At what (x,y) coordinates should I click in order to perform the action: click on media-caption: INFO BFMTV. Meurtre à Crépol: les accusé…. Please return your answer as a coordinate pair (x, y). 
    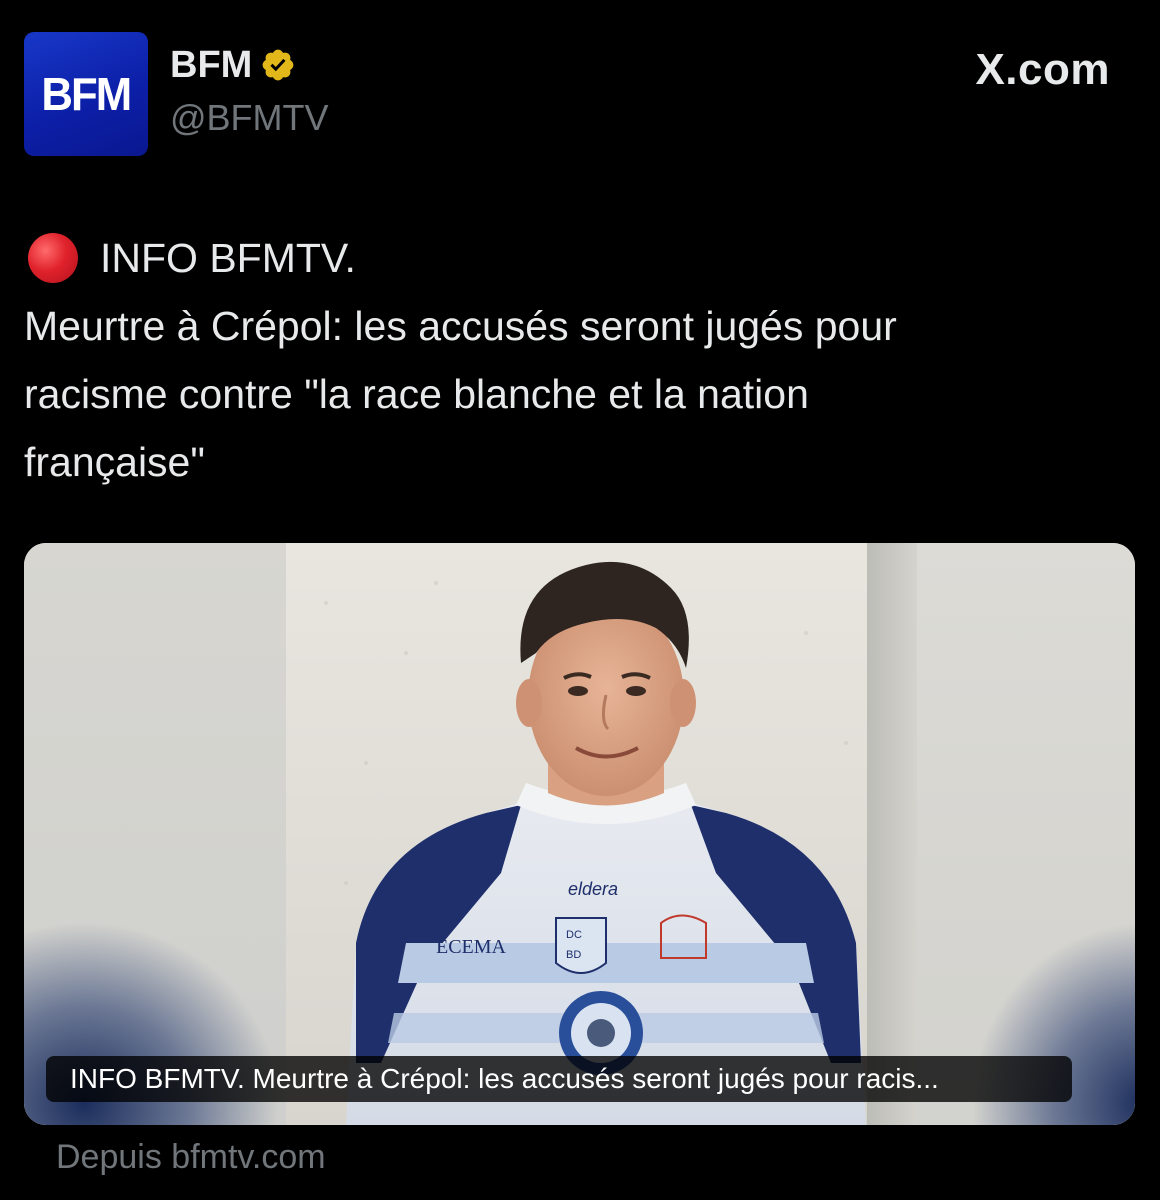
    Looking at the image, I should click on (559, 1079).